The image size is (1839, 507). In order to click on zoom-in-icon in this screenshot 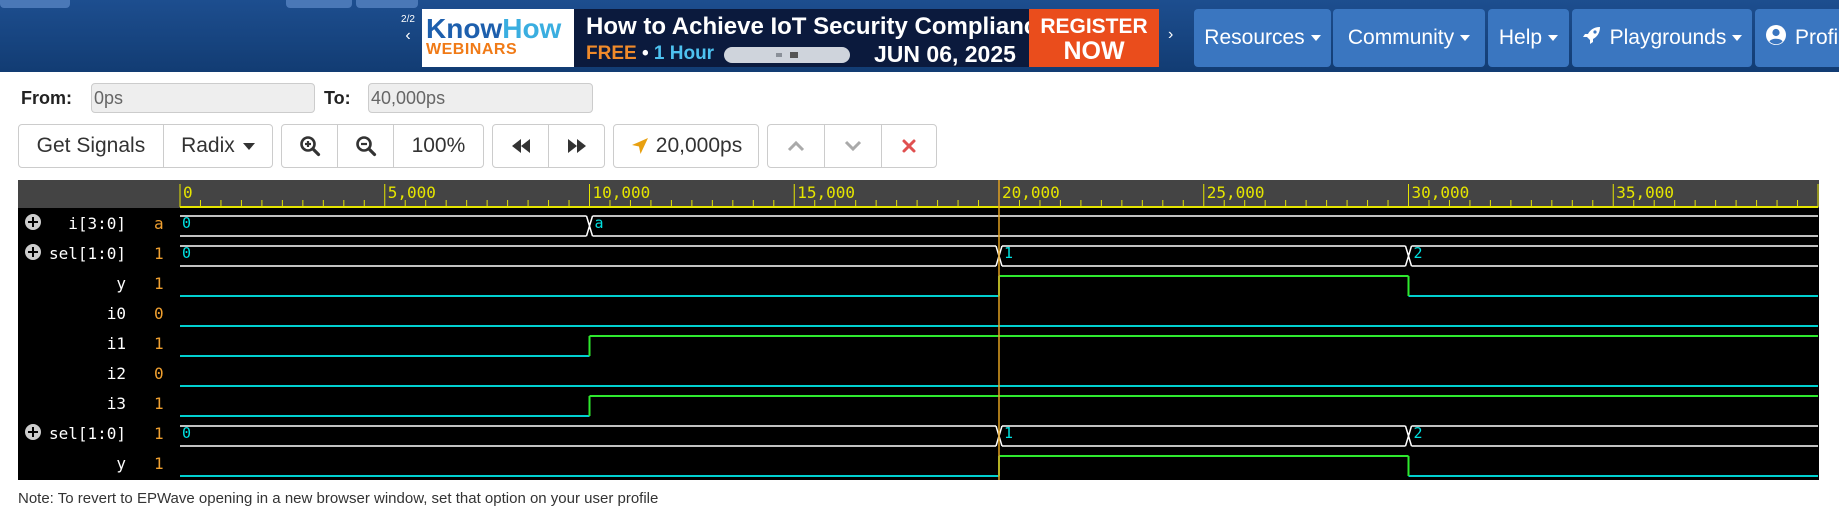, I will do `click(309, 146)`.